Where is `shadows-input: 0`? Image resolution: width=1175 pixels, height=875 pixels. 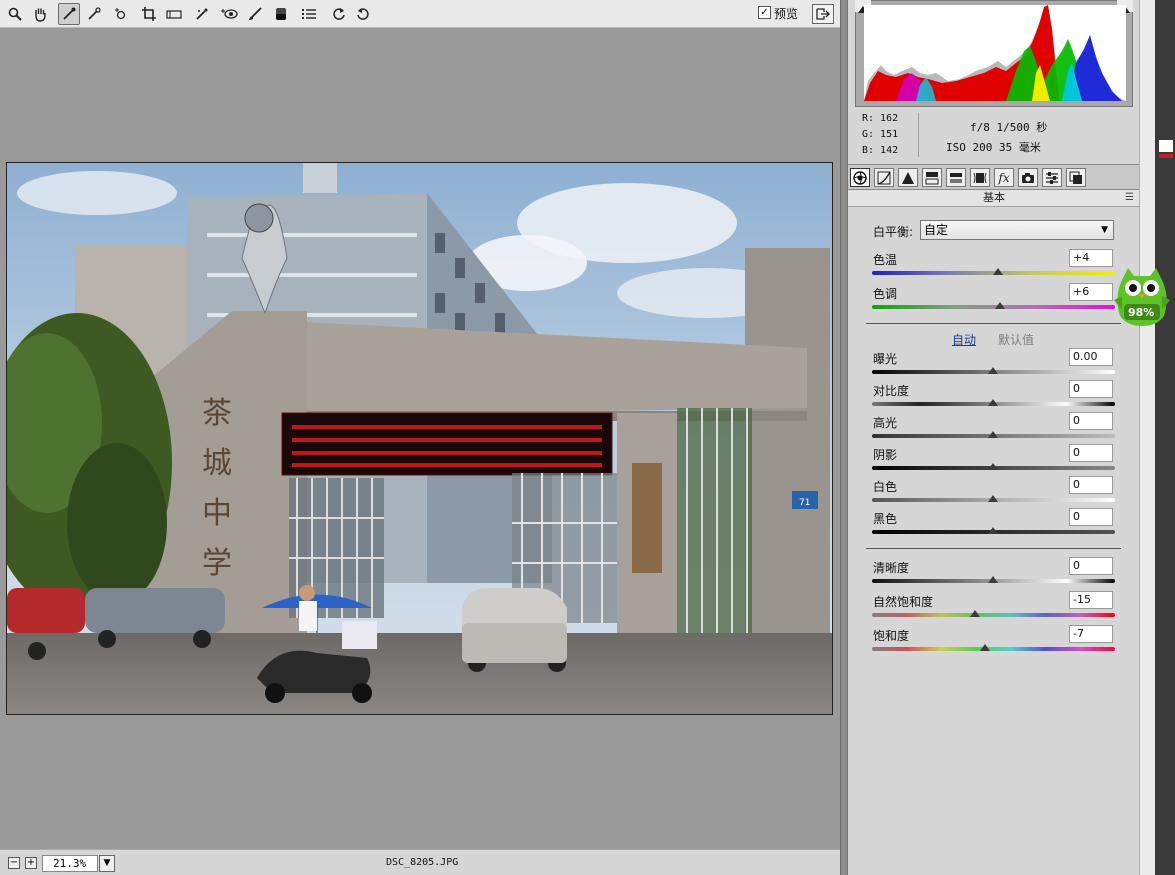
shadows-input: 0 is located at coordinates (1091, 453).